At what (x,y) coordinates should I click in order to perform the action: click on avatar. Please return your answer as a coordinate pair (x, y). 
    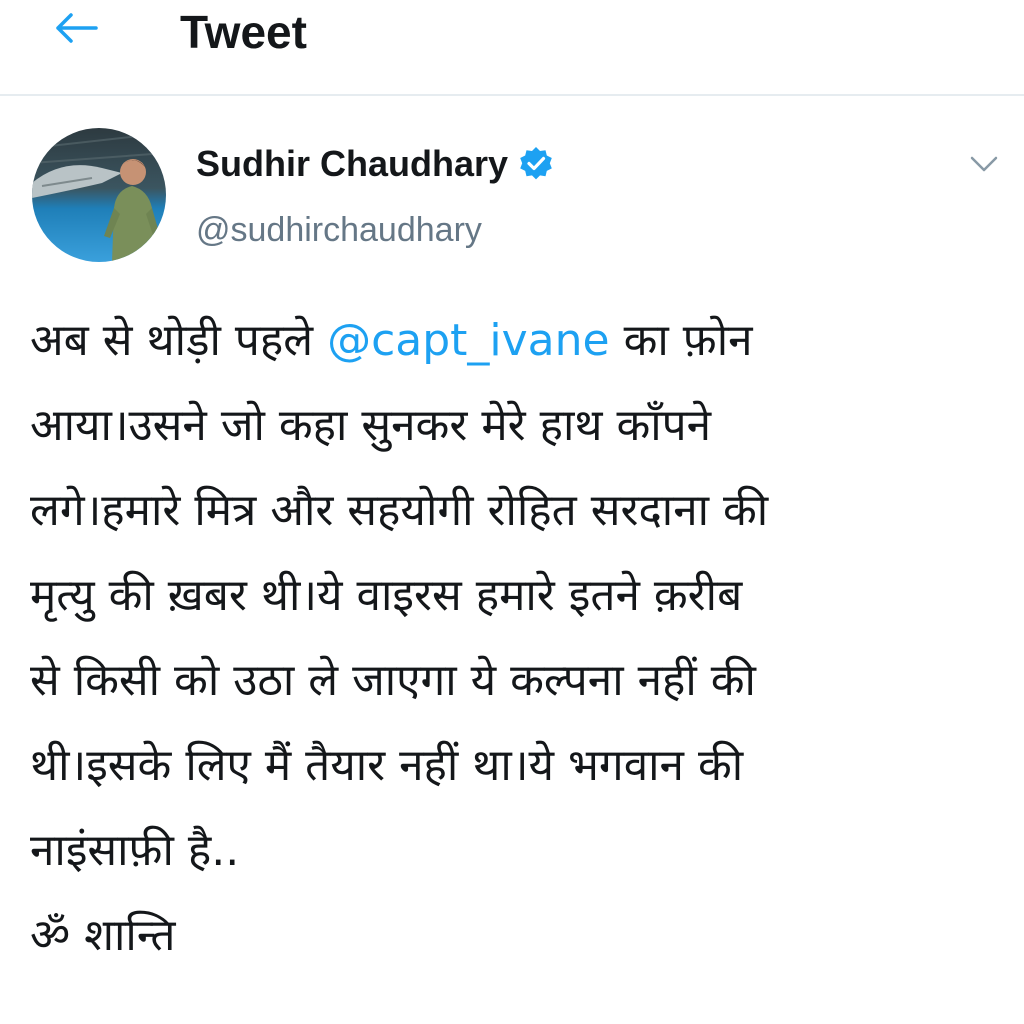
    Looking at the image, I should click on (99, 195).